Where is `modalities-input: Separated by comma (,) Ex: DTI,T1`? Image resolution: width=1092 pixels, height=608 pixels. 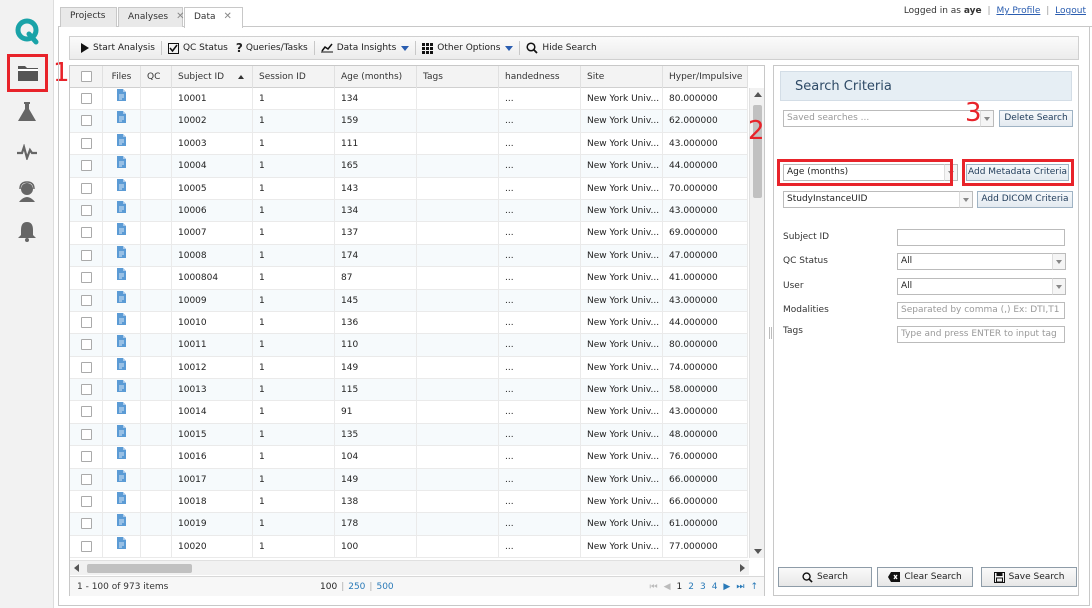
modalities-input: Separated by comma (,) Ex: DTI,T1 is located at coordinates (981, 310).